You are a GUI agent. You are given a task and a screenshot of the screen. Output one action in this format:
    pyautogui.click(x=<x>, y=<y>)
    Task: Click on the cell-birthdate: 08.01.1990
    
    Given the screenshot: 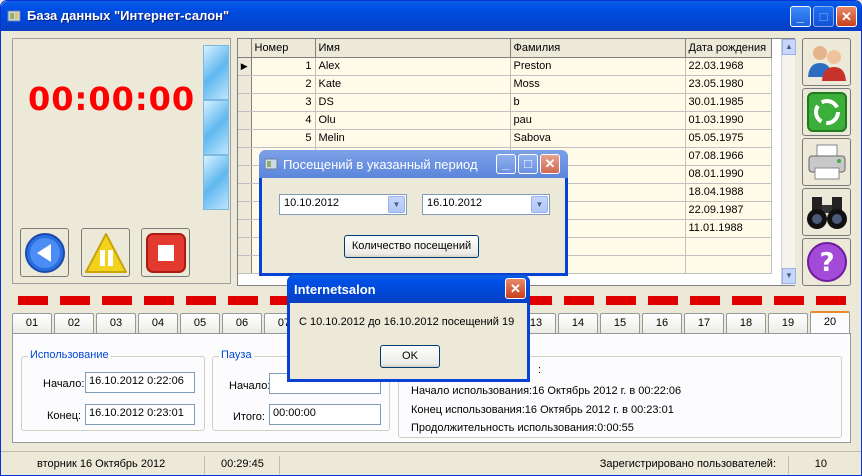 What is the action you would take?
    pyautogui.click(x=728, y=174)
    